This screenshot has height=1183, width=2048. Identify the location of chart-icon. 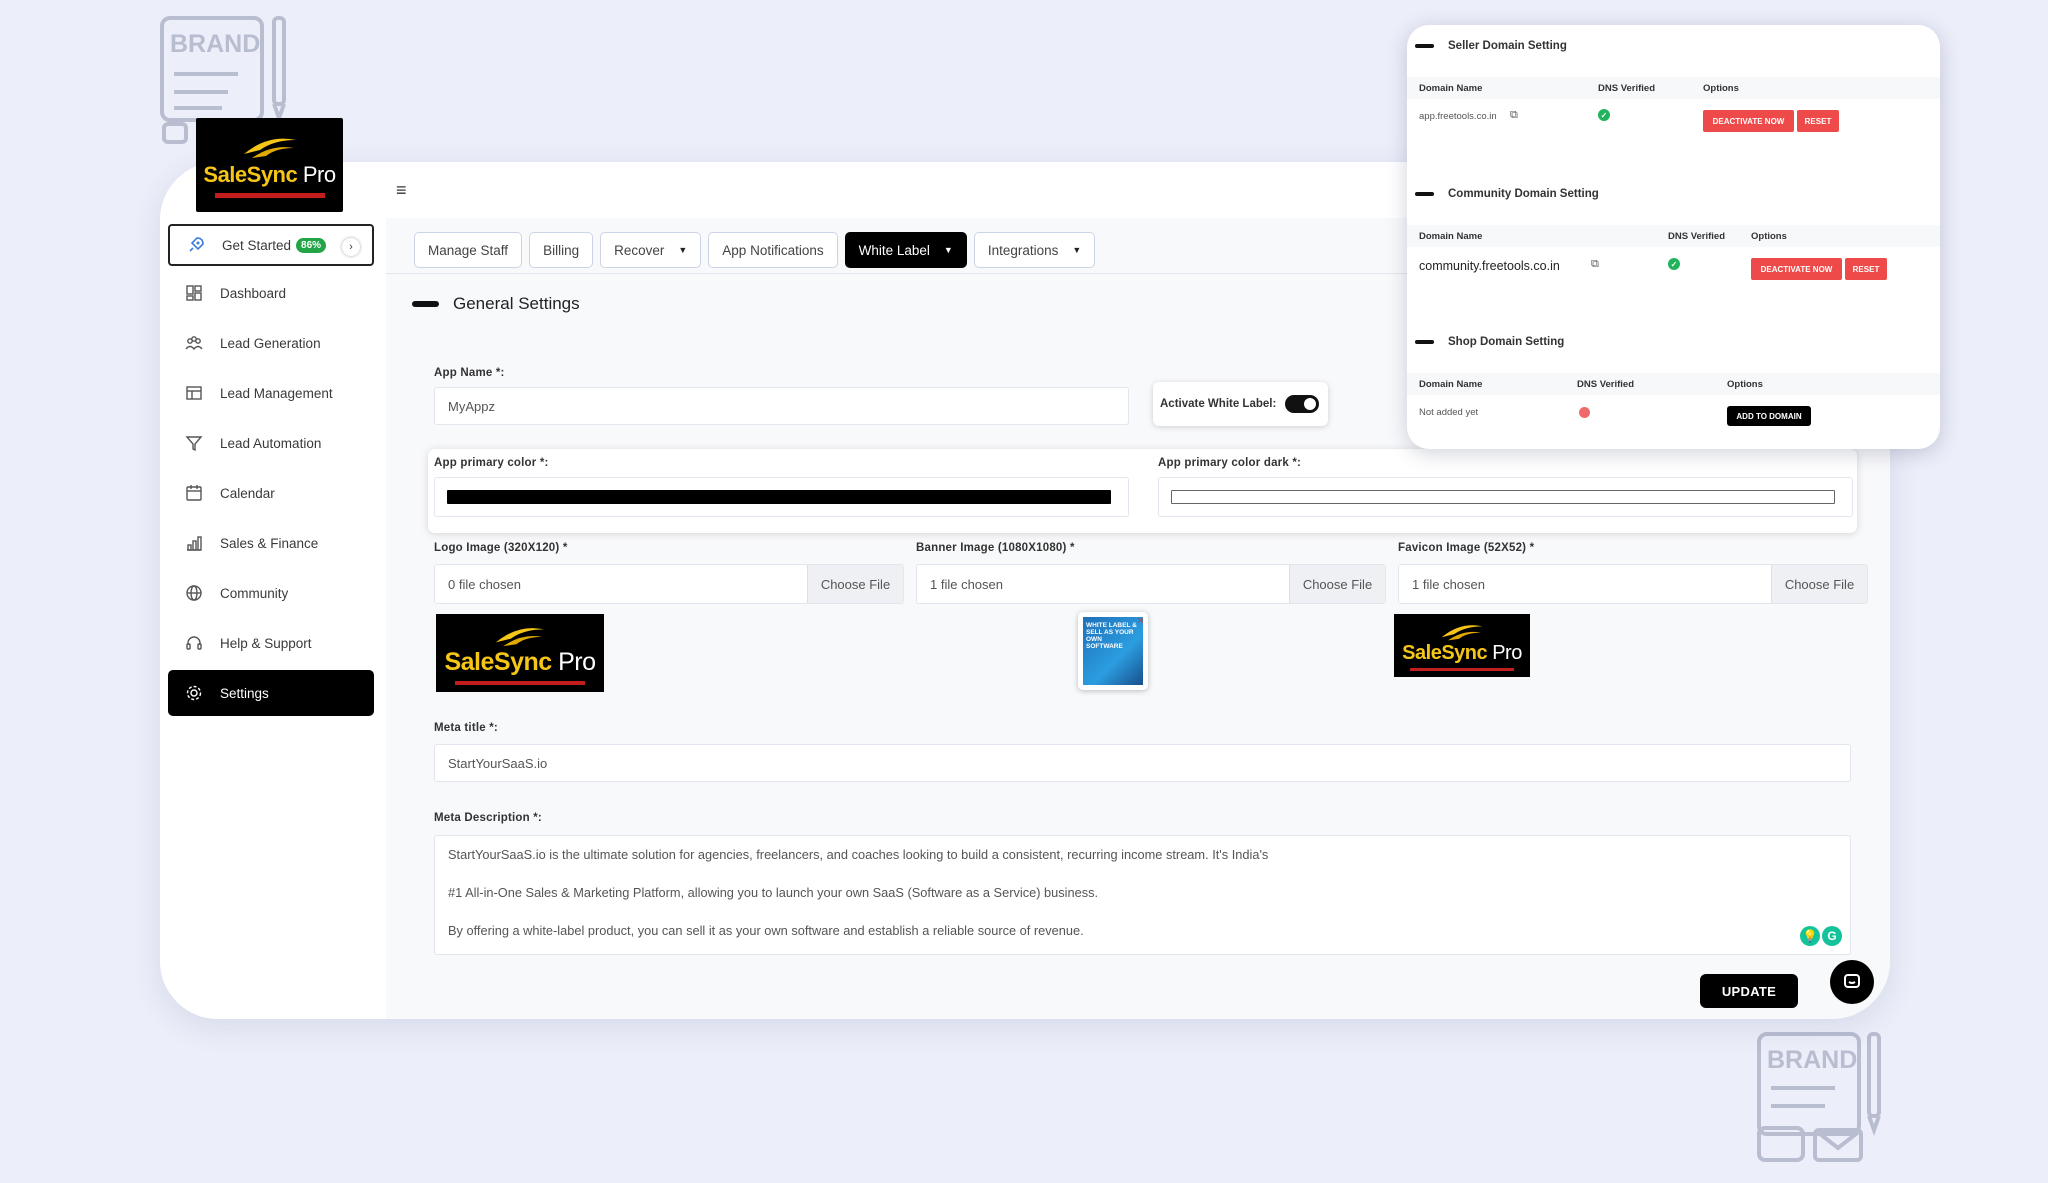
(194, 543).